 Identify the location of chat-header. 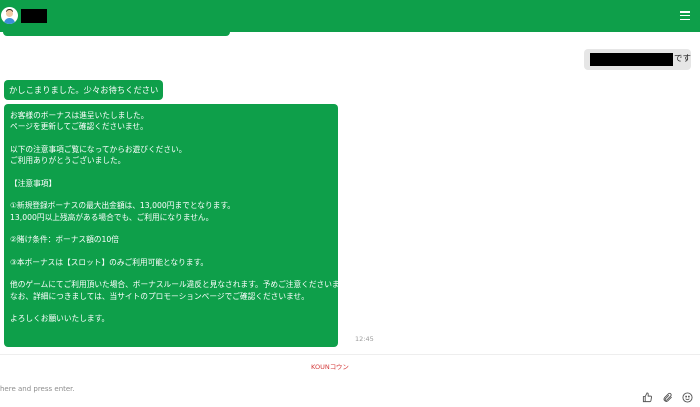
(350, 16).